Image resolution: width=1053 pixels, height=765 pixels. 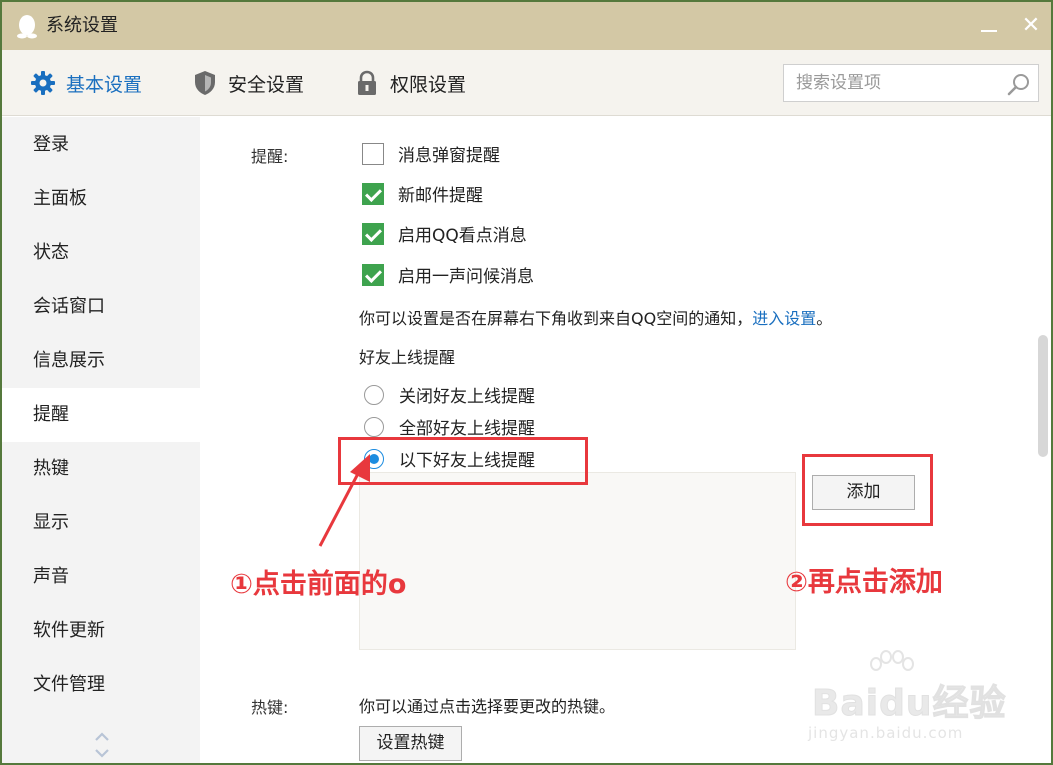 I want to click on enter-settings-link: 进入设置, so click(x=784, y=318).